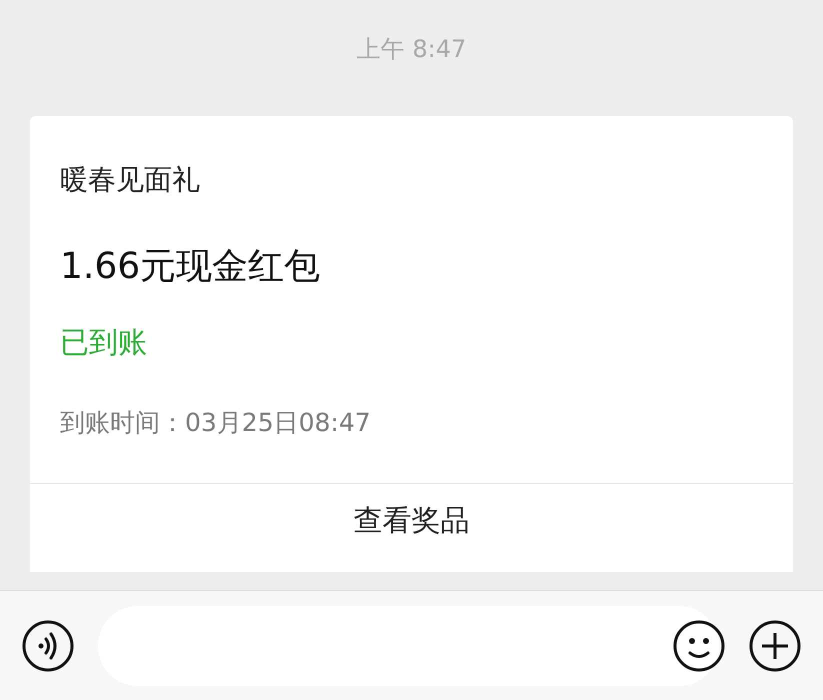 This screenshot has width=823, height=700. I want to click on status-text: 已到账, so click(104, 342).